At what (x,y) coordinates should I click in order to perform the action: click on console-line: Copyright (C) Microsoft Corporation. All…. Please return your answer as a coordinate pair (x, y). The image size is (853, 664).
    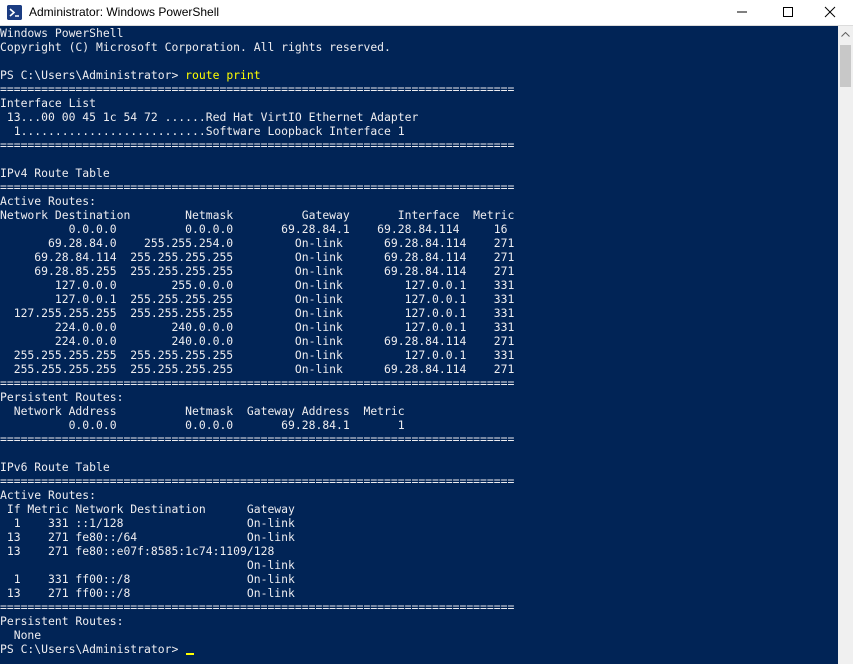
    Looking at the image, I should click on (419, 47).